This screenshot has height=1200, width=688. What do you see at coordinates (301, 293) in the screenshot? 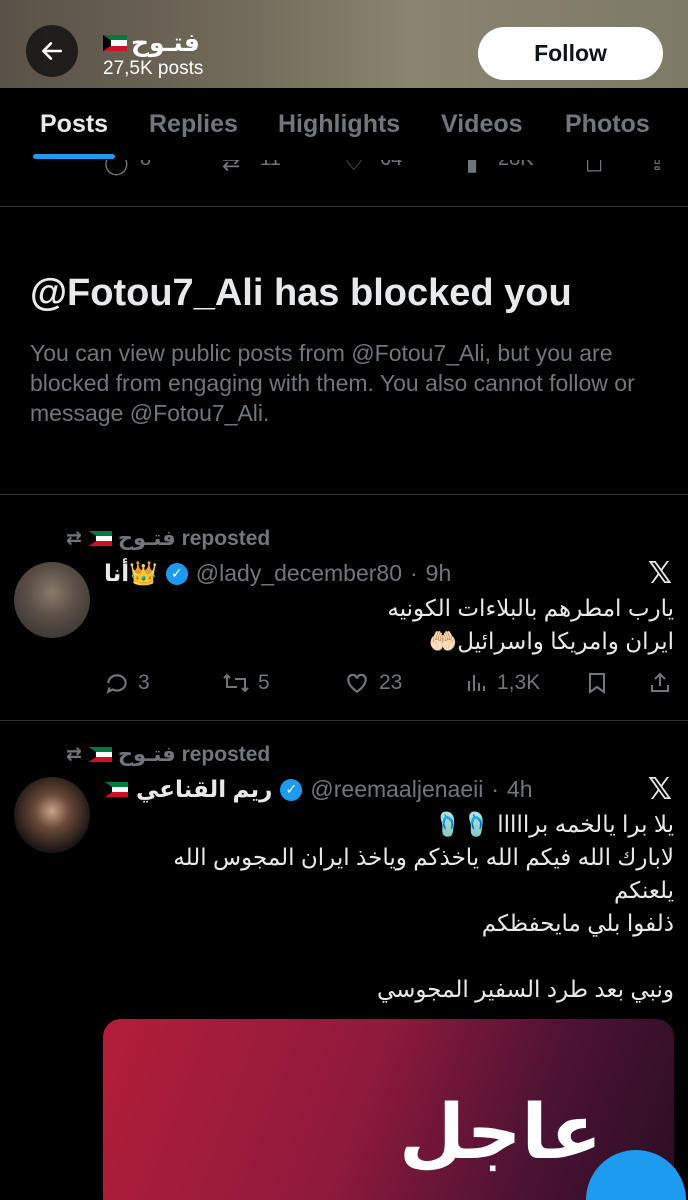
I see `blocked-title: @Fotou7_Ali has blocked you` at bounding box center [301, 293].